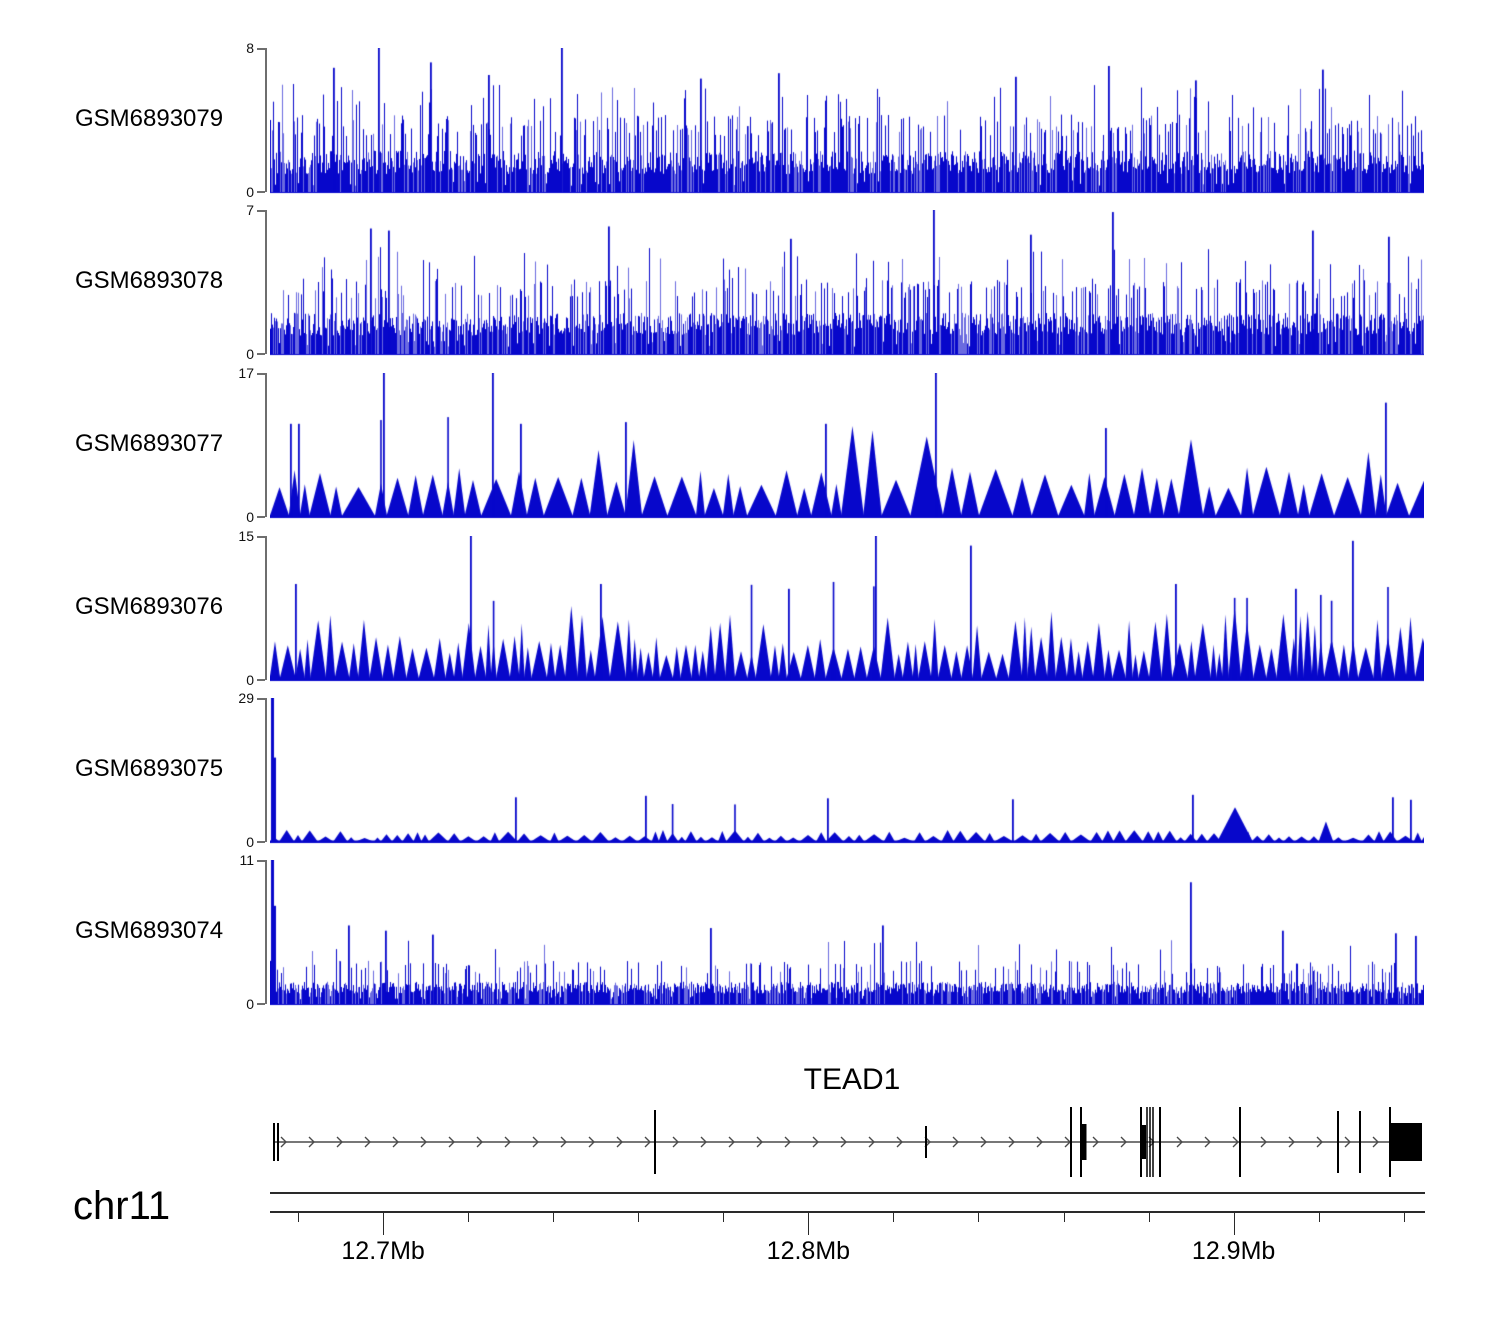 The width and height of the screenshot is (1500, 1320). I want to click on track-label-gsm6893075: GSM6893075, so click(149, 768).